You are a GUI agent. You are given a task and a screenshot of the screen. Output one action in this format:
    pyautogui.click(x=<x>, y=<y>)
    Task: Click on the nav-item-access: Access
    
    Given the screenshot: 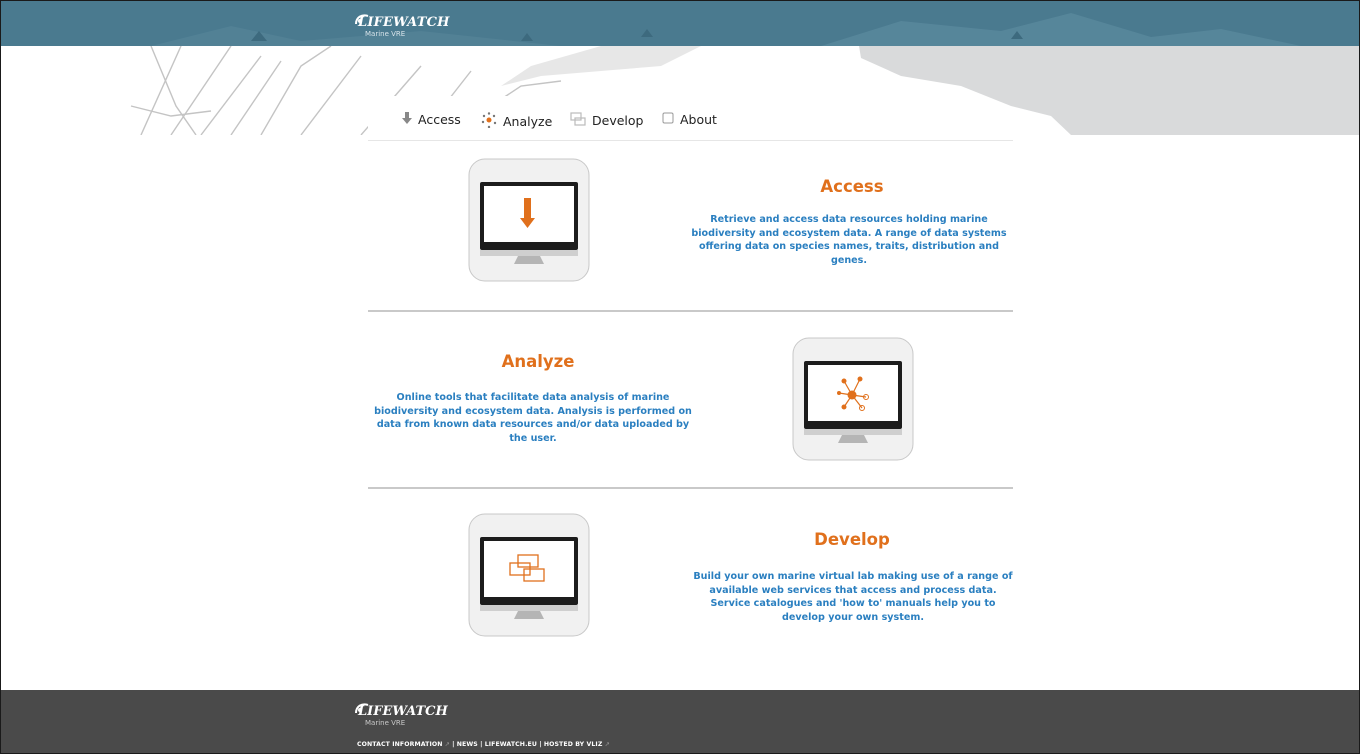 What is the action you would take?
    pyautogui.click(x=431, y=119)
    